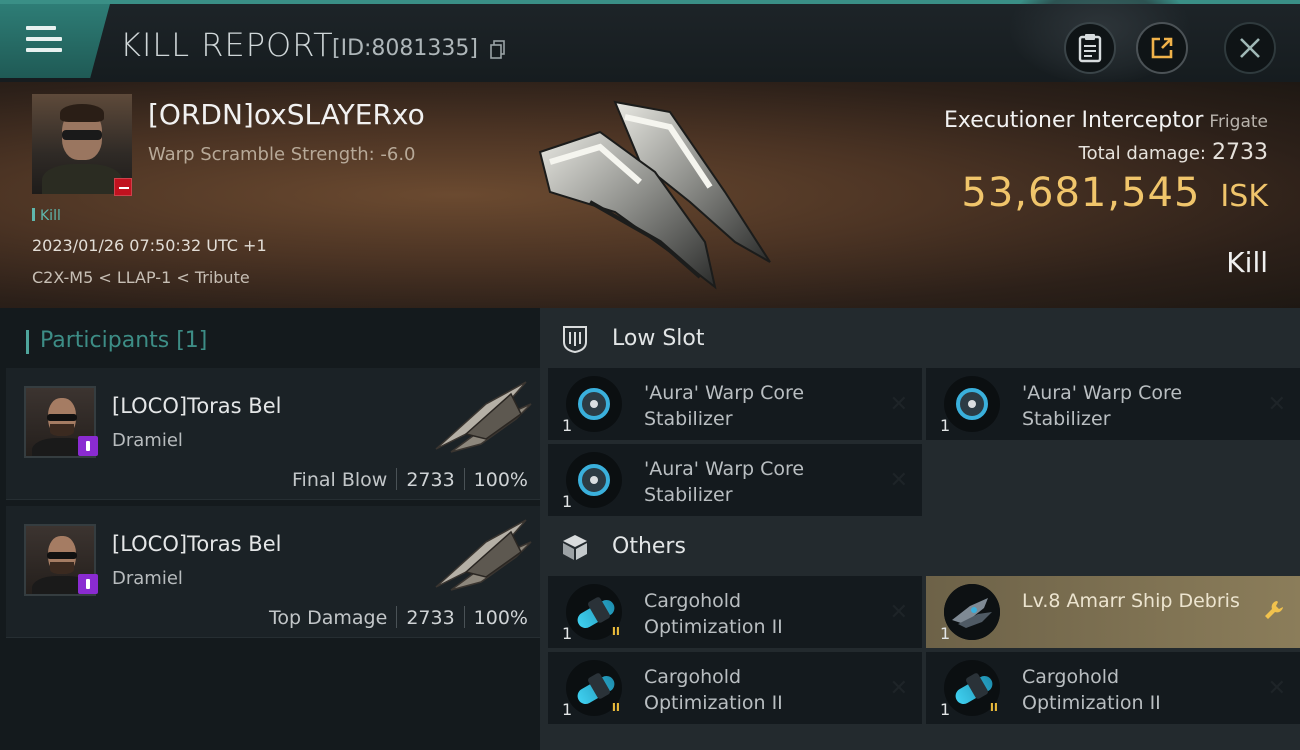  I want to click on kill-result: Kill, so click(1247, 262).